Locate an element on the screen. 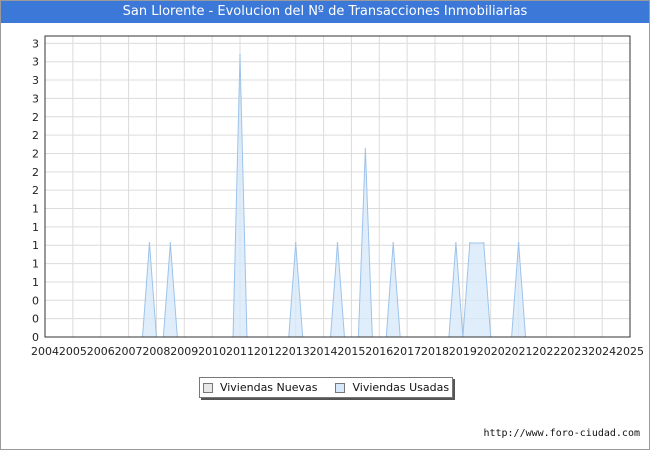 The image size is (650, 450). y-axis-ticks: 0 0 0 1 1 1 1 1 2 2 2 2 2 3 3 3 3 is located at coordinates (35, 190).